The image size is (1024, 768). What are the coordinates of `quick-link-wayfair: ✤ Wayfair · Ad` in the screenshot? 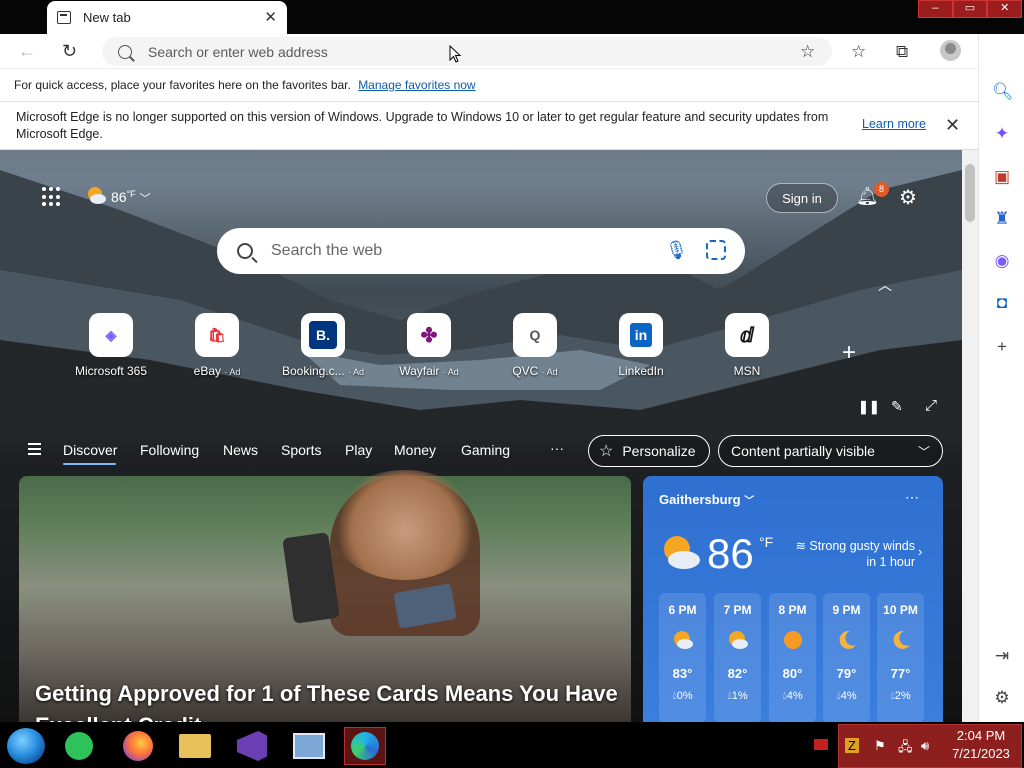 It's located at (429, 345).